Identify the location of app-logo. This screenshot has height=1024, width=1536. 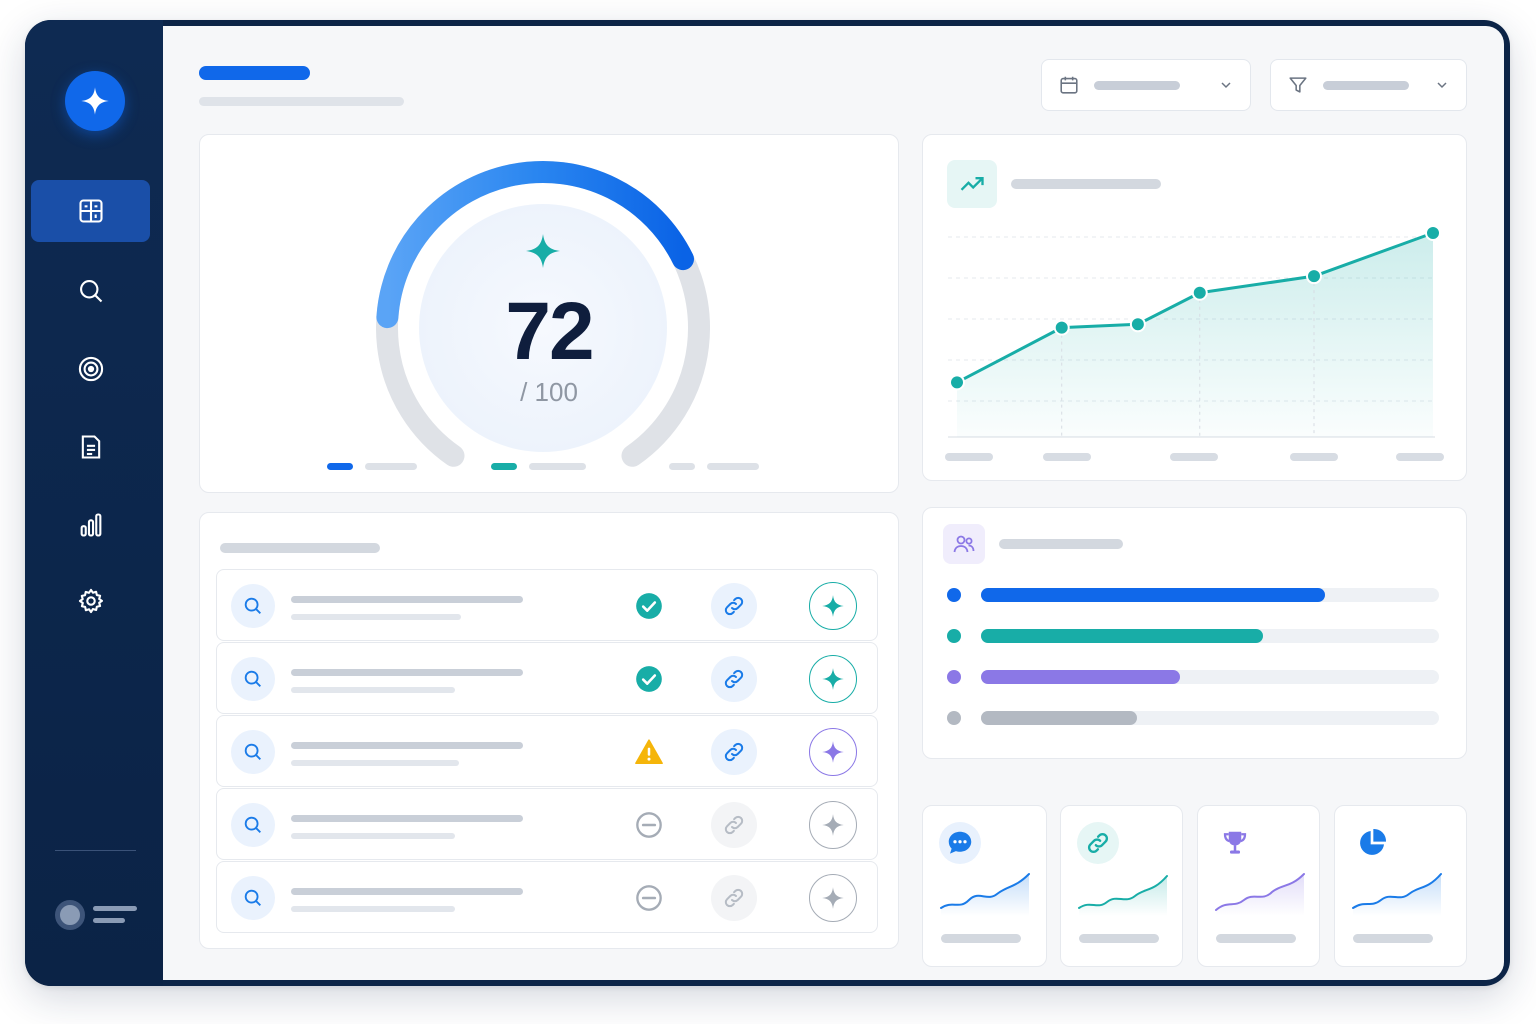
(95, 101).